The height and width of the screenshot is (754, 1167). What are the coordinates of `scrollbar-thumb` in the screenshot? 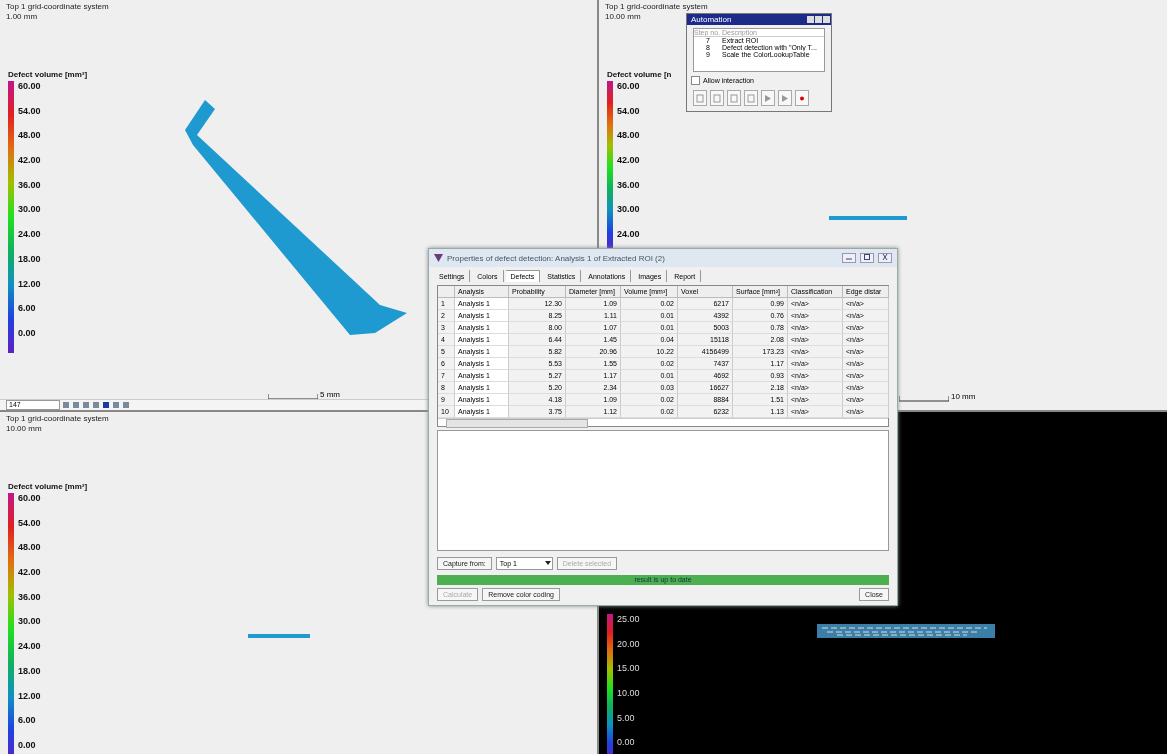 It's located at (517, 423).